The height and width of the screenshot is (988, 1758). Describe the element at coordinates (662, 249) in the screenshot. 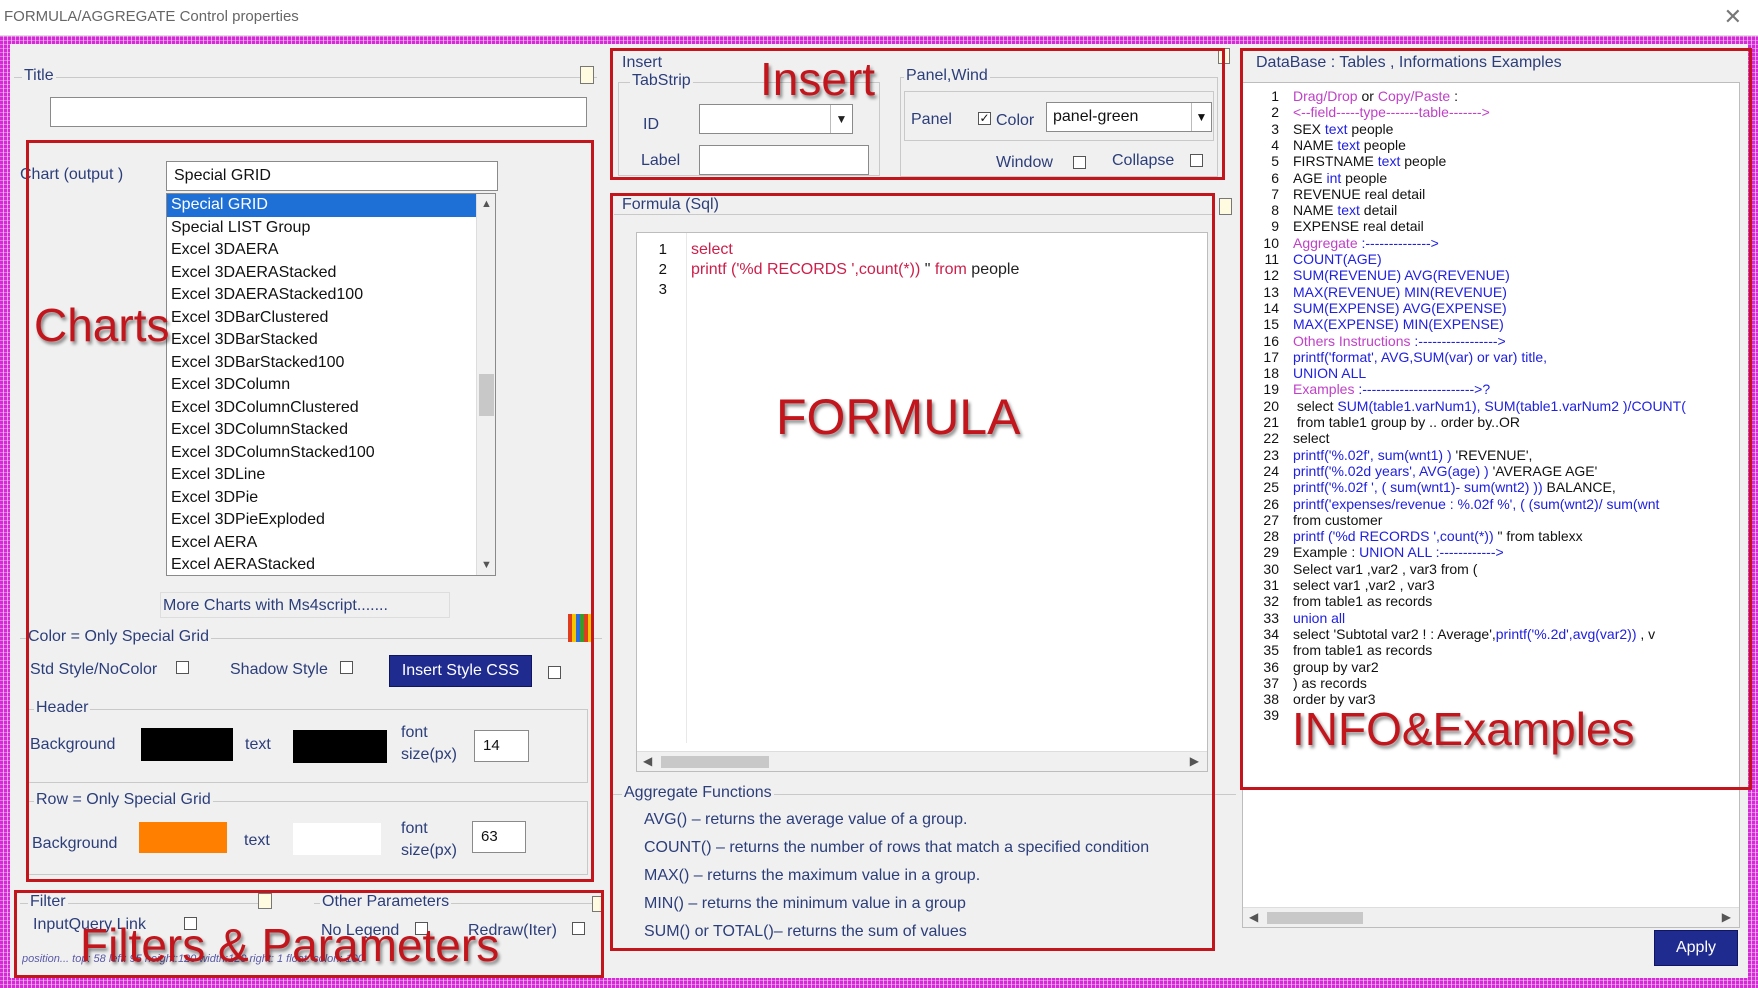

I see `line-number: 1` at that location.